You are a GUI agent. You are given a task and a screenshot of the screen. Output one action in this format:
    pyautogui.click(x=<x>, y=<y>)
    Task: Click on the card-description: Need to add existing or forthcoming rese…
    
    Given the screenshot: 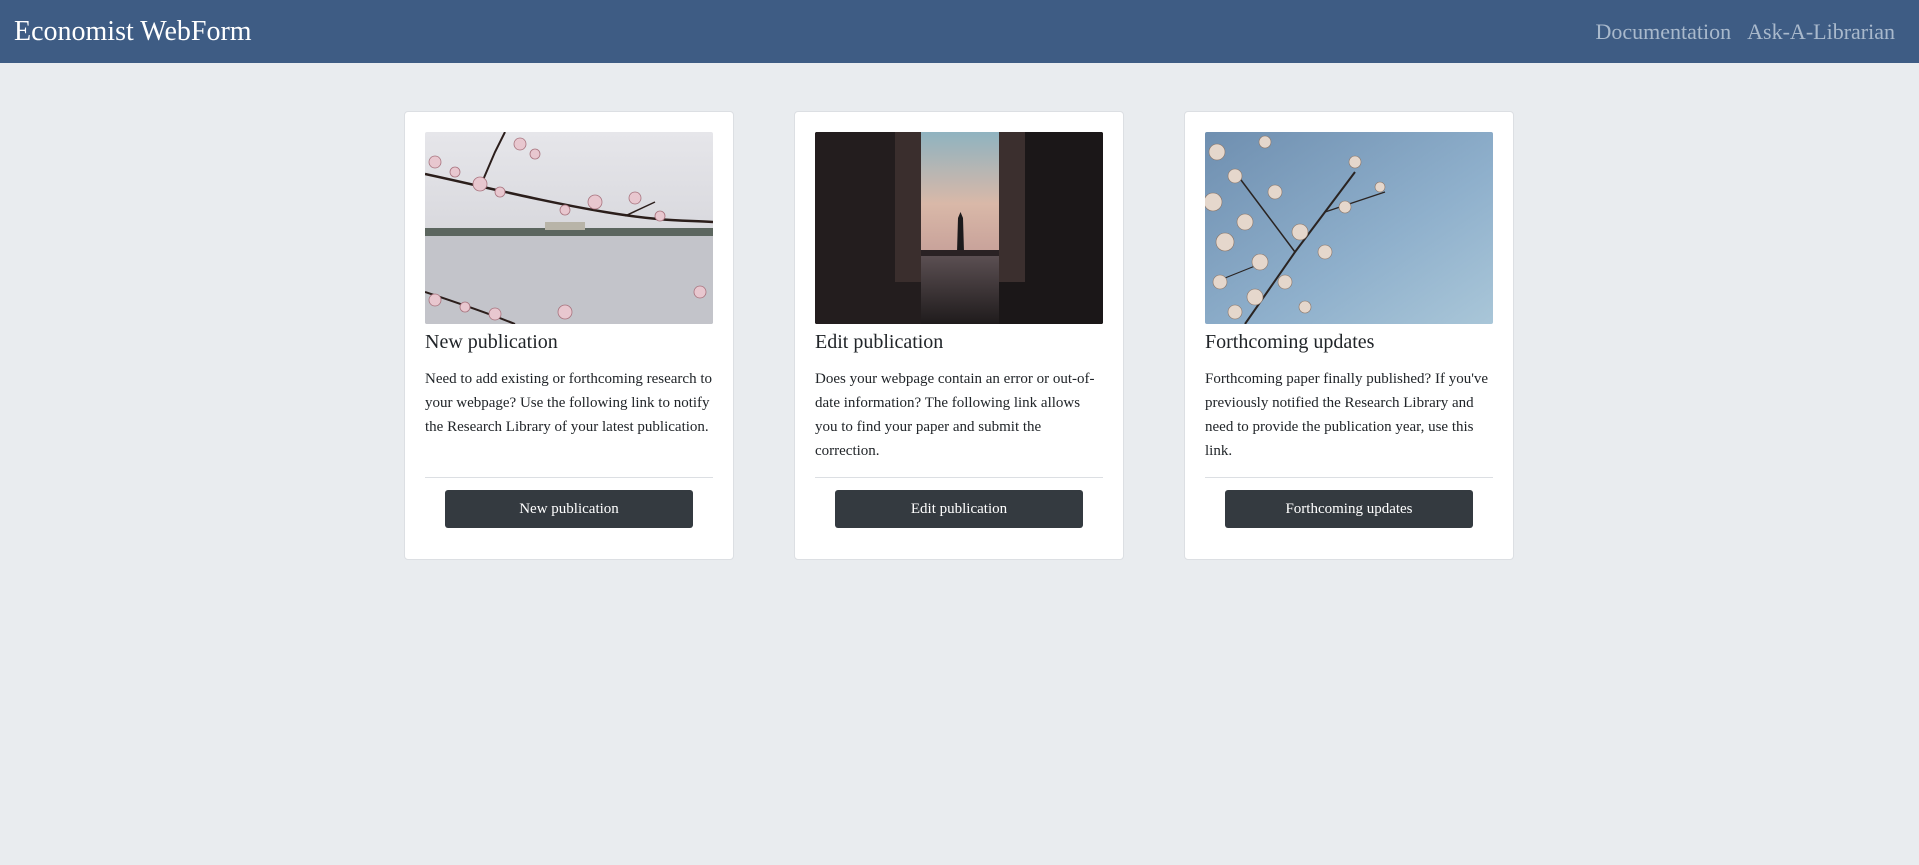 What is the action you would take?
    pyautogui.click(x=568, y=403)
    